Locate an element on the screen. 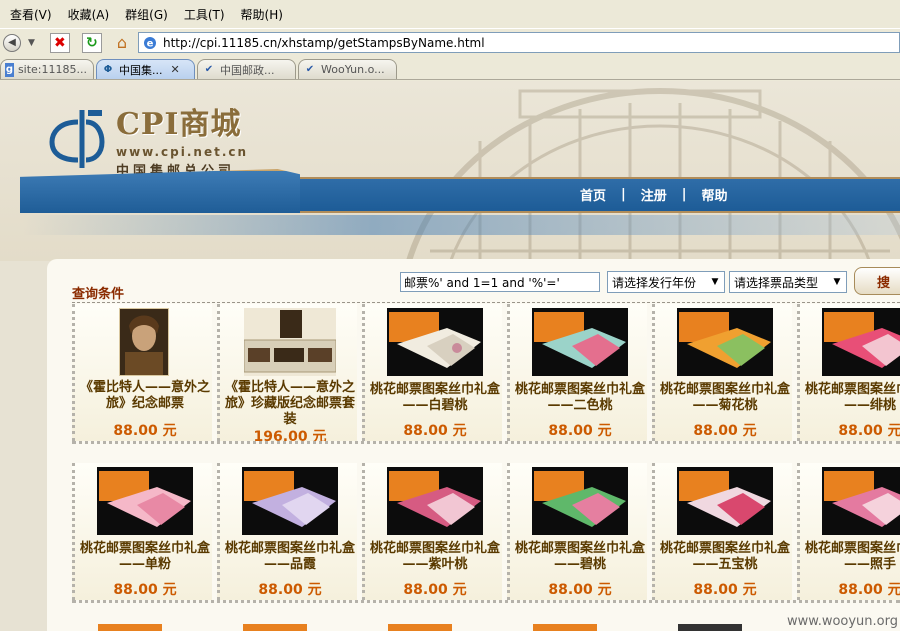 The image size is (900, 631). menu-help: 帮助(H) is located at coordinates (262, 14).